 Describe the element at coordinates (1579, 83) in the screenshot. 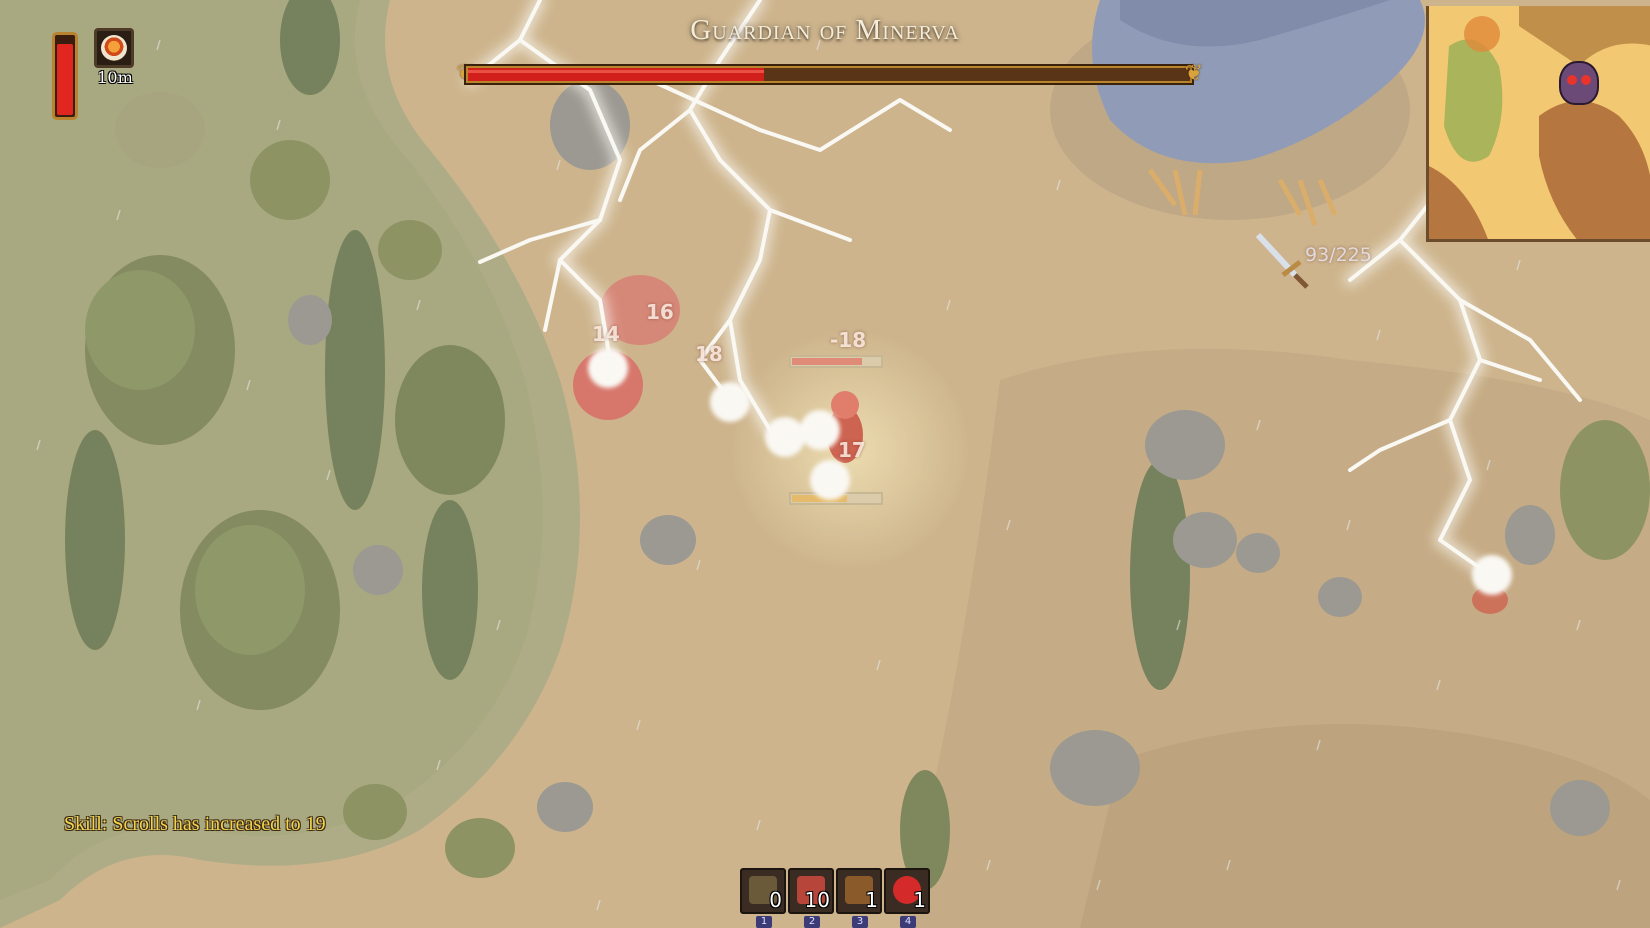

I see `owl-boss-icon` at that location.